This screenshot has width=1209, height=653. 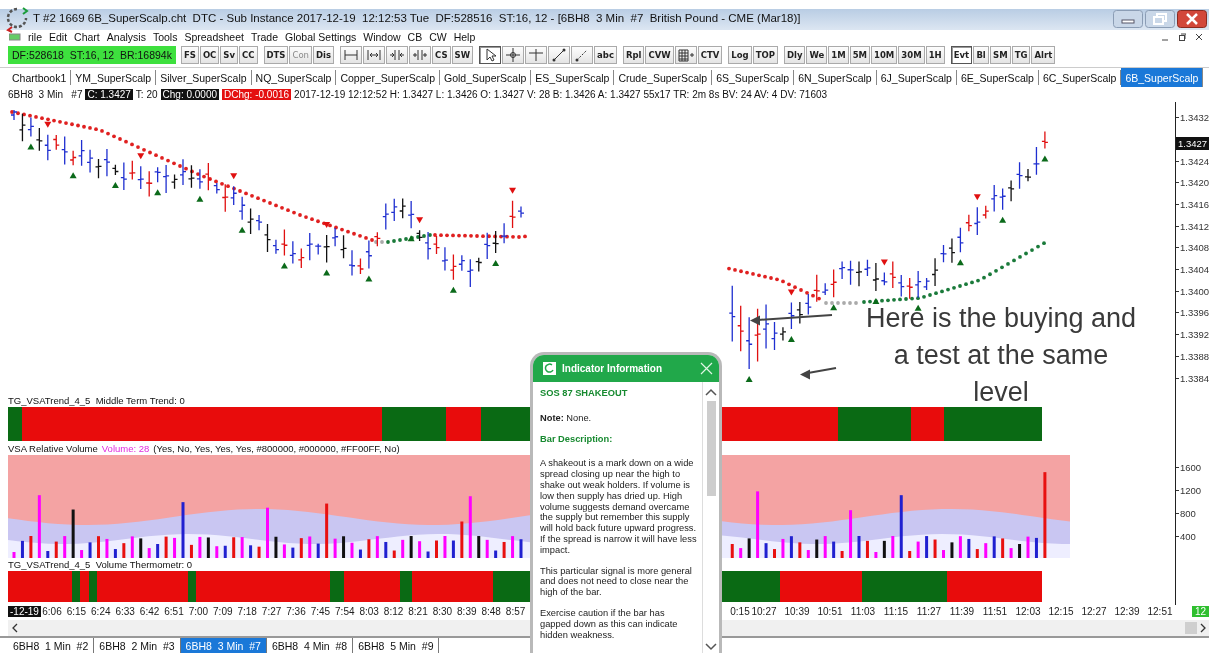 What do you see at coordinates (462, 55) in the screenshot?
I see `toolbar-button: SW` at bounding box center [462, 55].